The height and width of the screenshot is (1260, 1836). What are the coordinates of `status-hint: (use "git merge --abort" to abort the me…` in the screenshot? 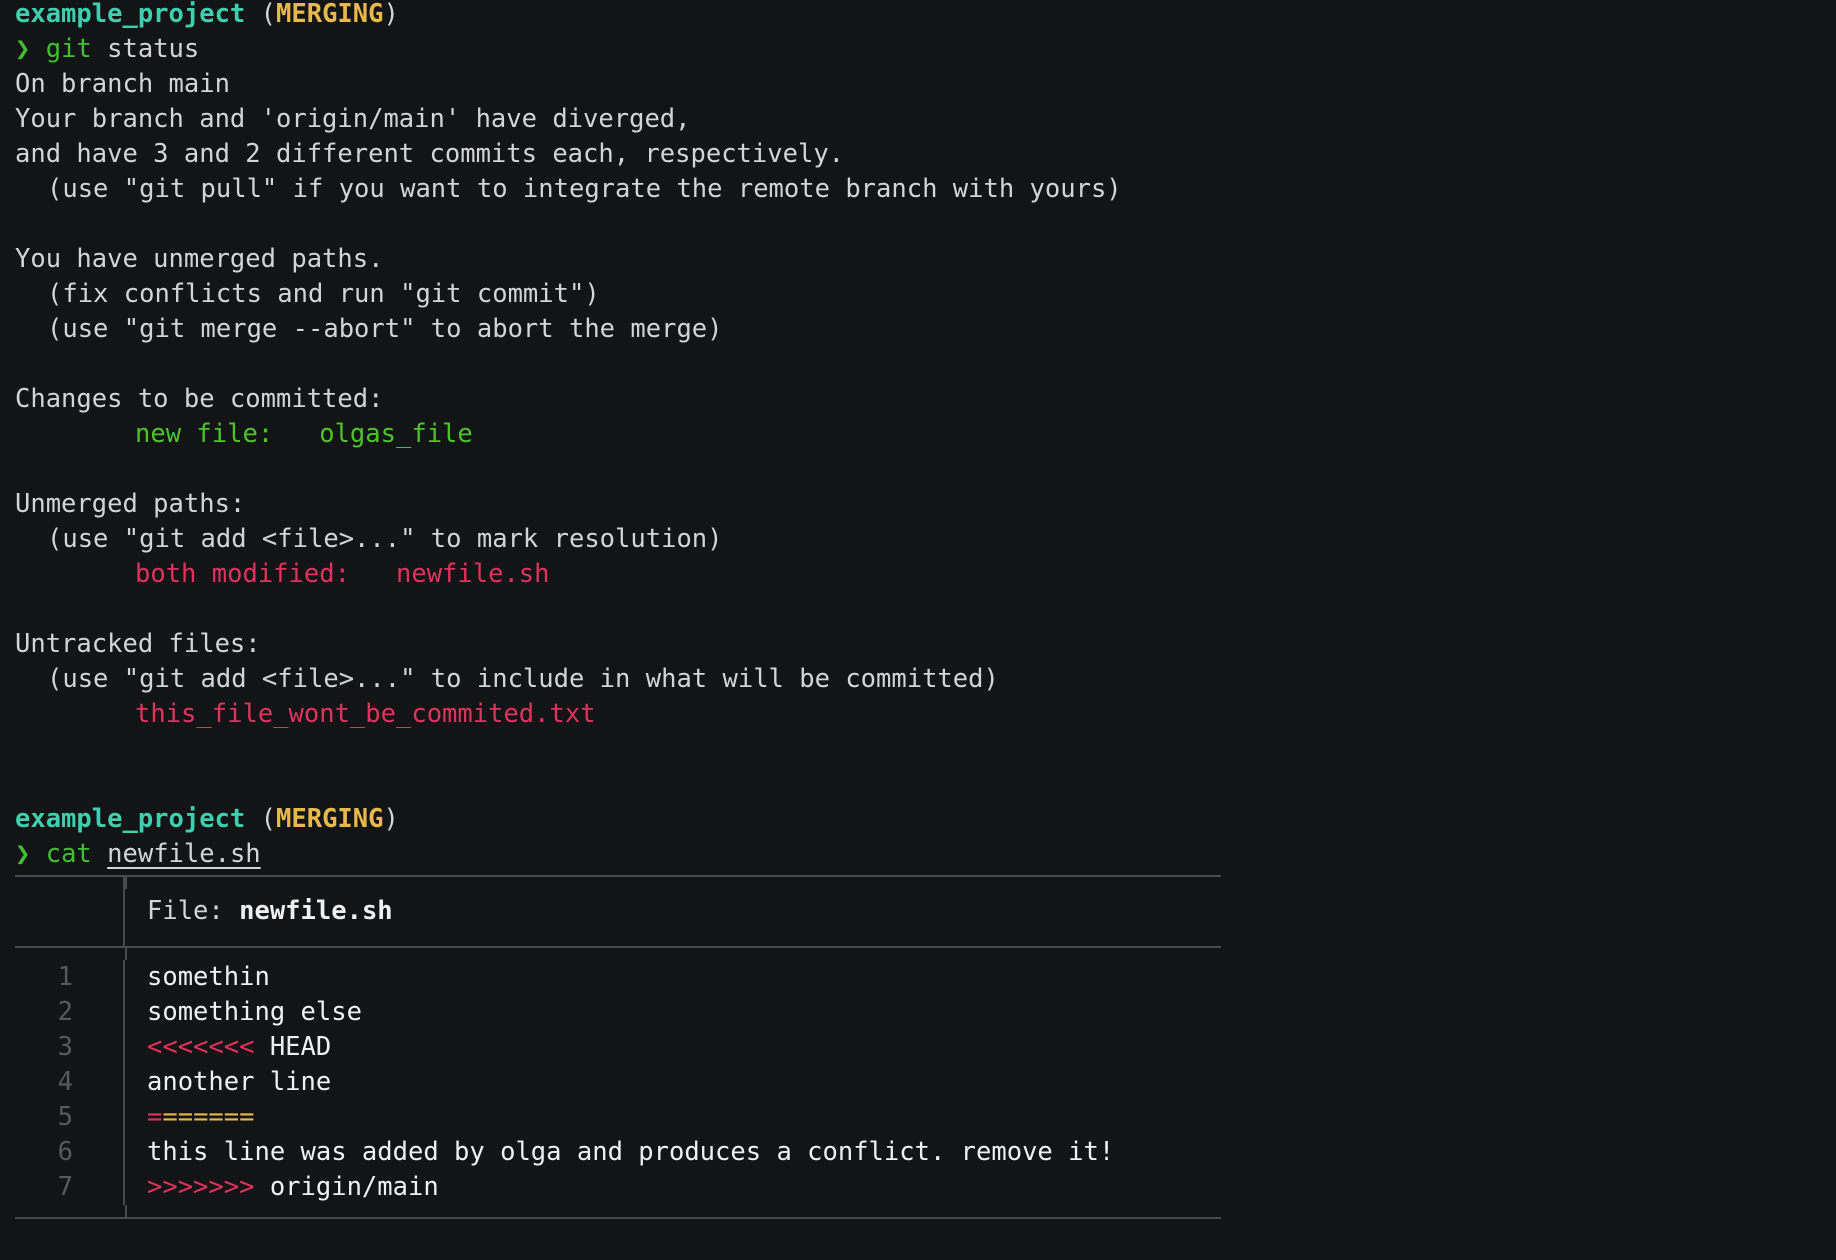 It's located at (385, 329).